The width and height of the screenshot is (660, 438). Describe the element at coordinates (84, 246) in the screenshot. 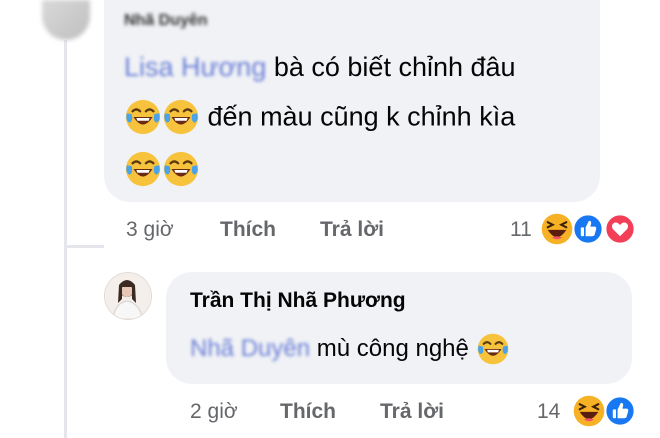

I see `reply-connector` at that location.